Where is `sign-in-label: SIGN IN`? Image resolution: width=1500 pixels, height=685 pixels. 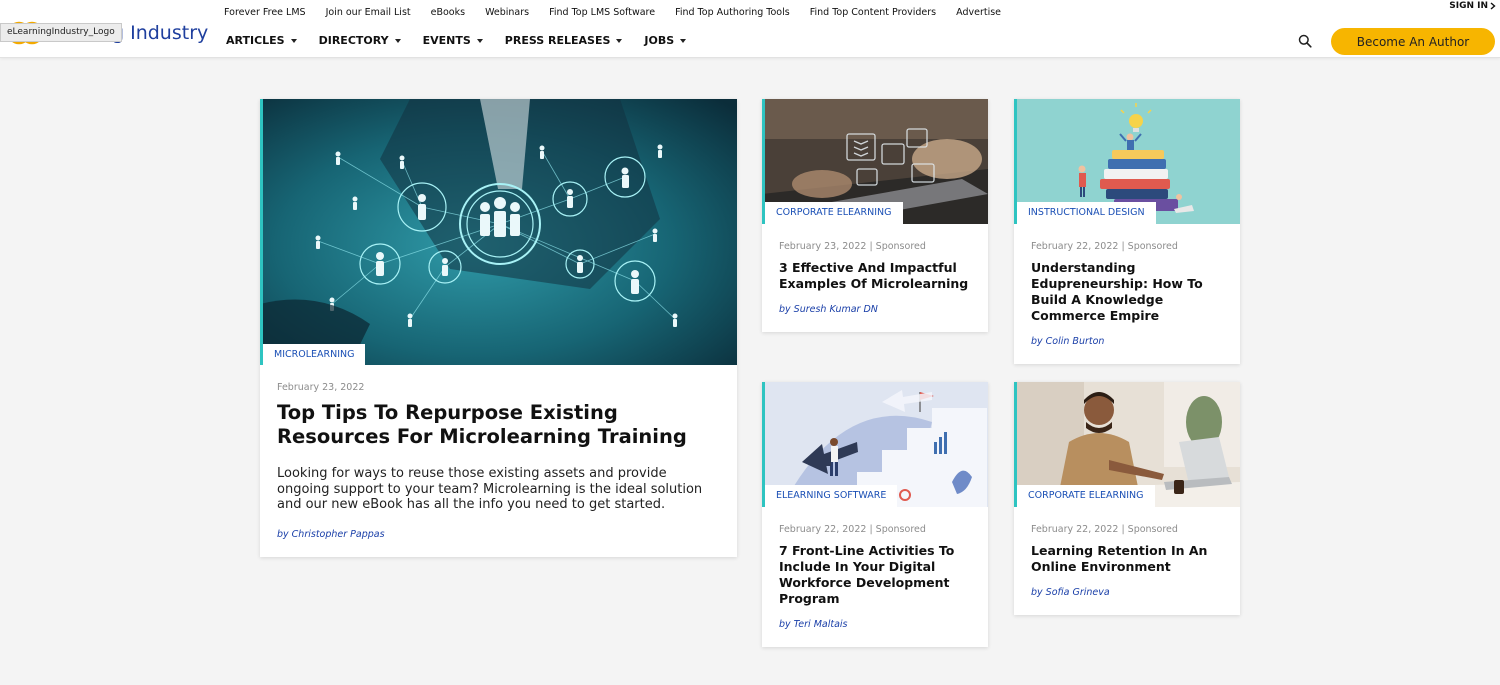 sign-in-label: SIGN IN is located at coordinates (1468, 6).